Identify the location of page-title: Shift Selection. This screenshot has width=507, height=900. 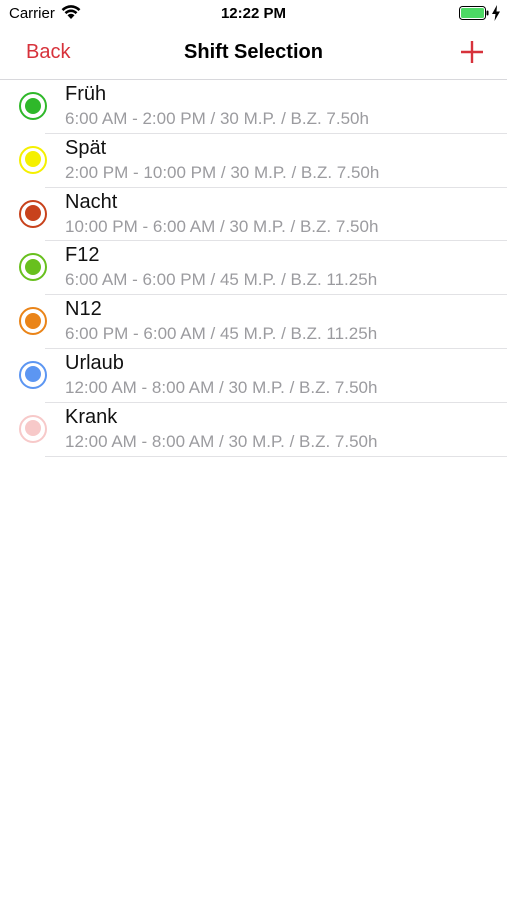
(253, 52).